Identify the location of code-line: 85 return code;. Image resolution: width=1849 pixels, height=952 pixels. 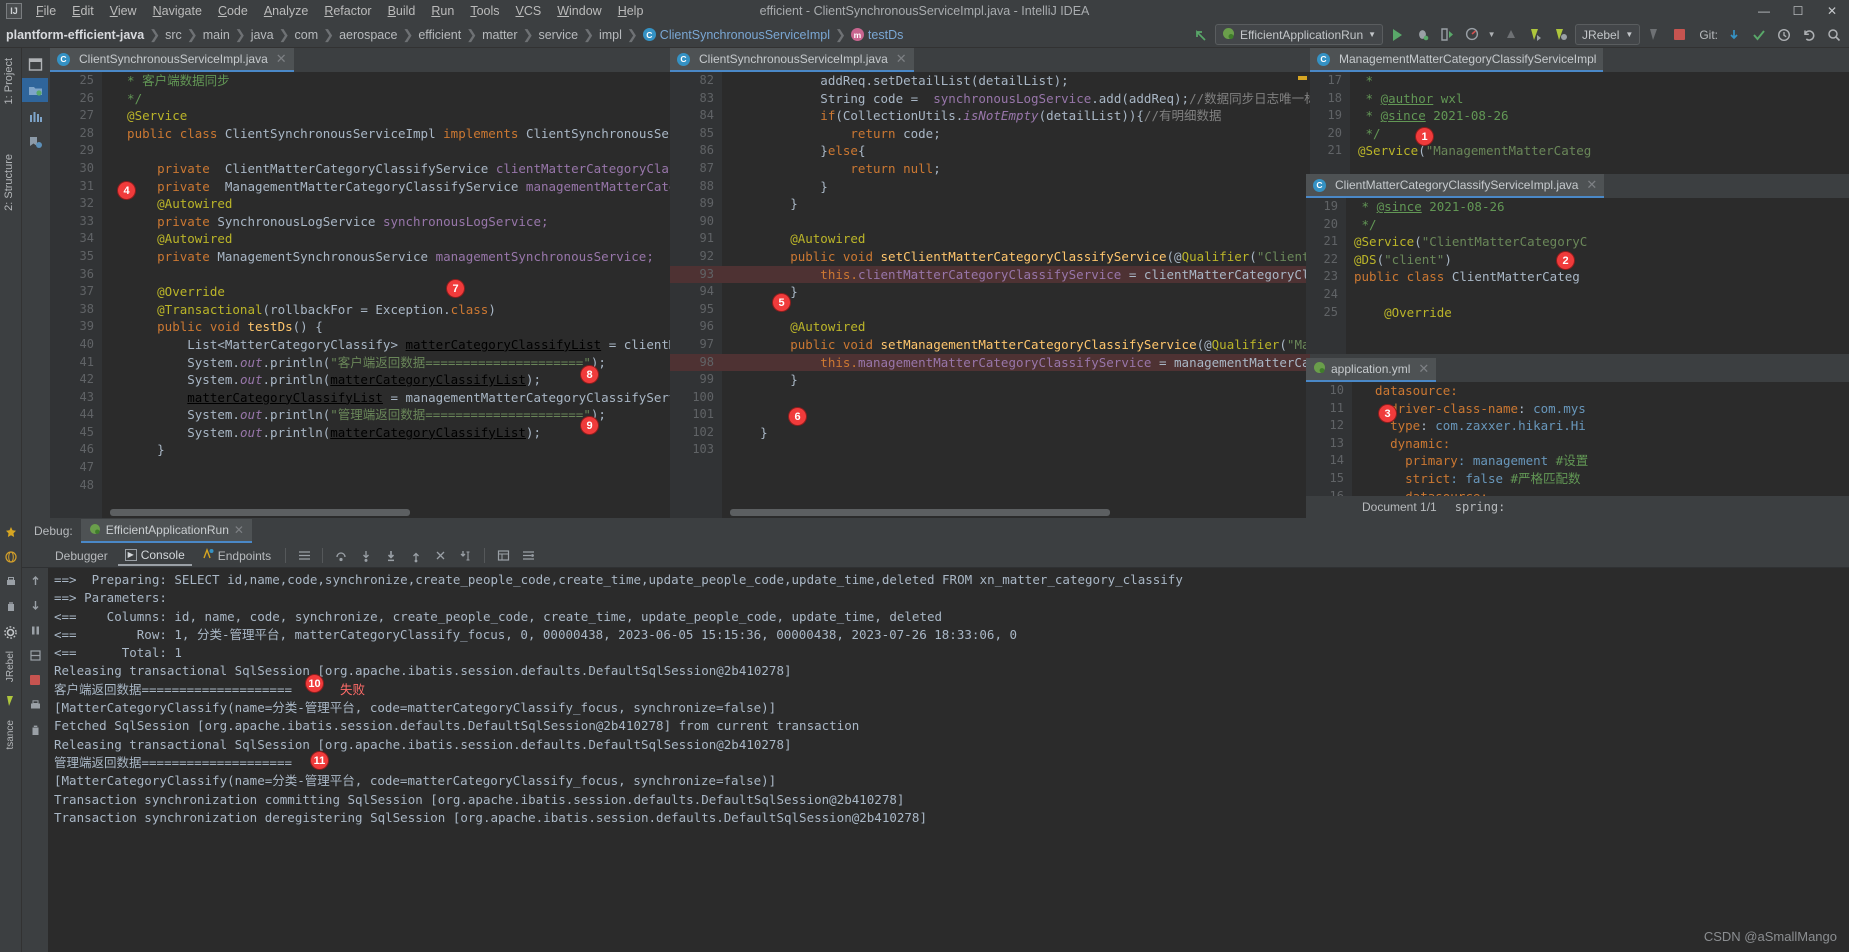
(990, 134).